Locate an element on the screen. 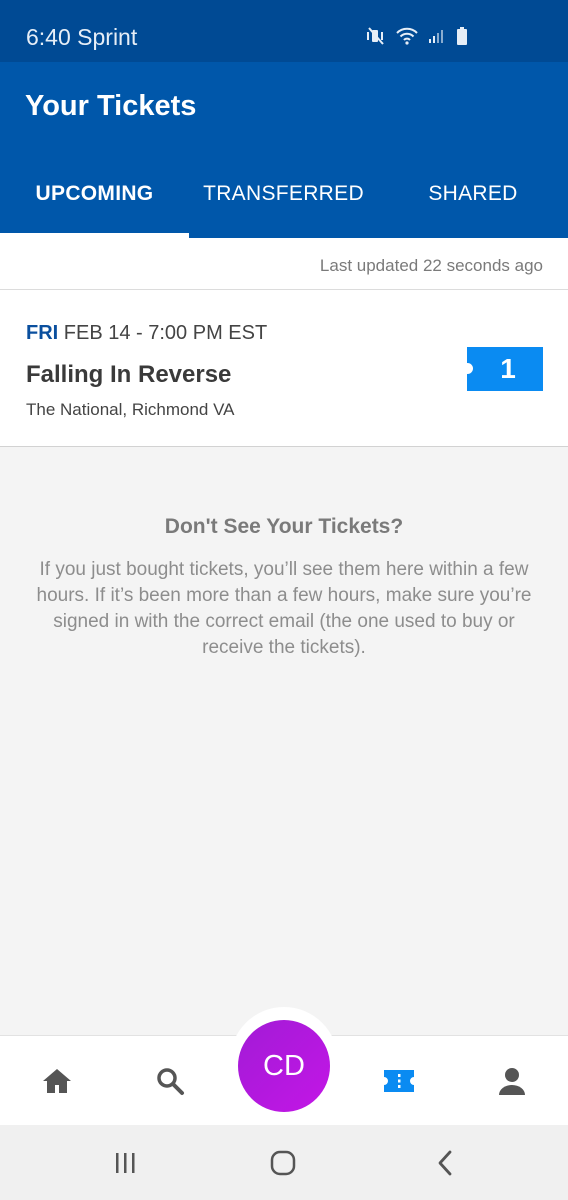 The image size is (568, 1200). event-date: FRI FEB 14 - 7:00 PM EST is located at coordinates (146, 333).